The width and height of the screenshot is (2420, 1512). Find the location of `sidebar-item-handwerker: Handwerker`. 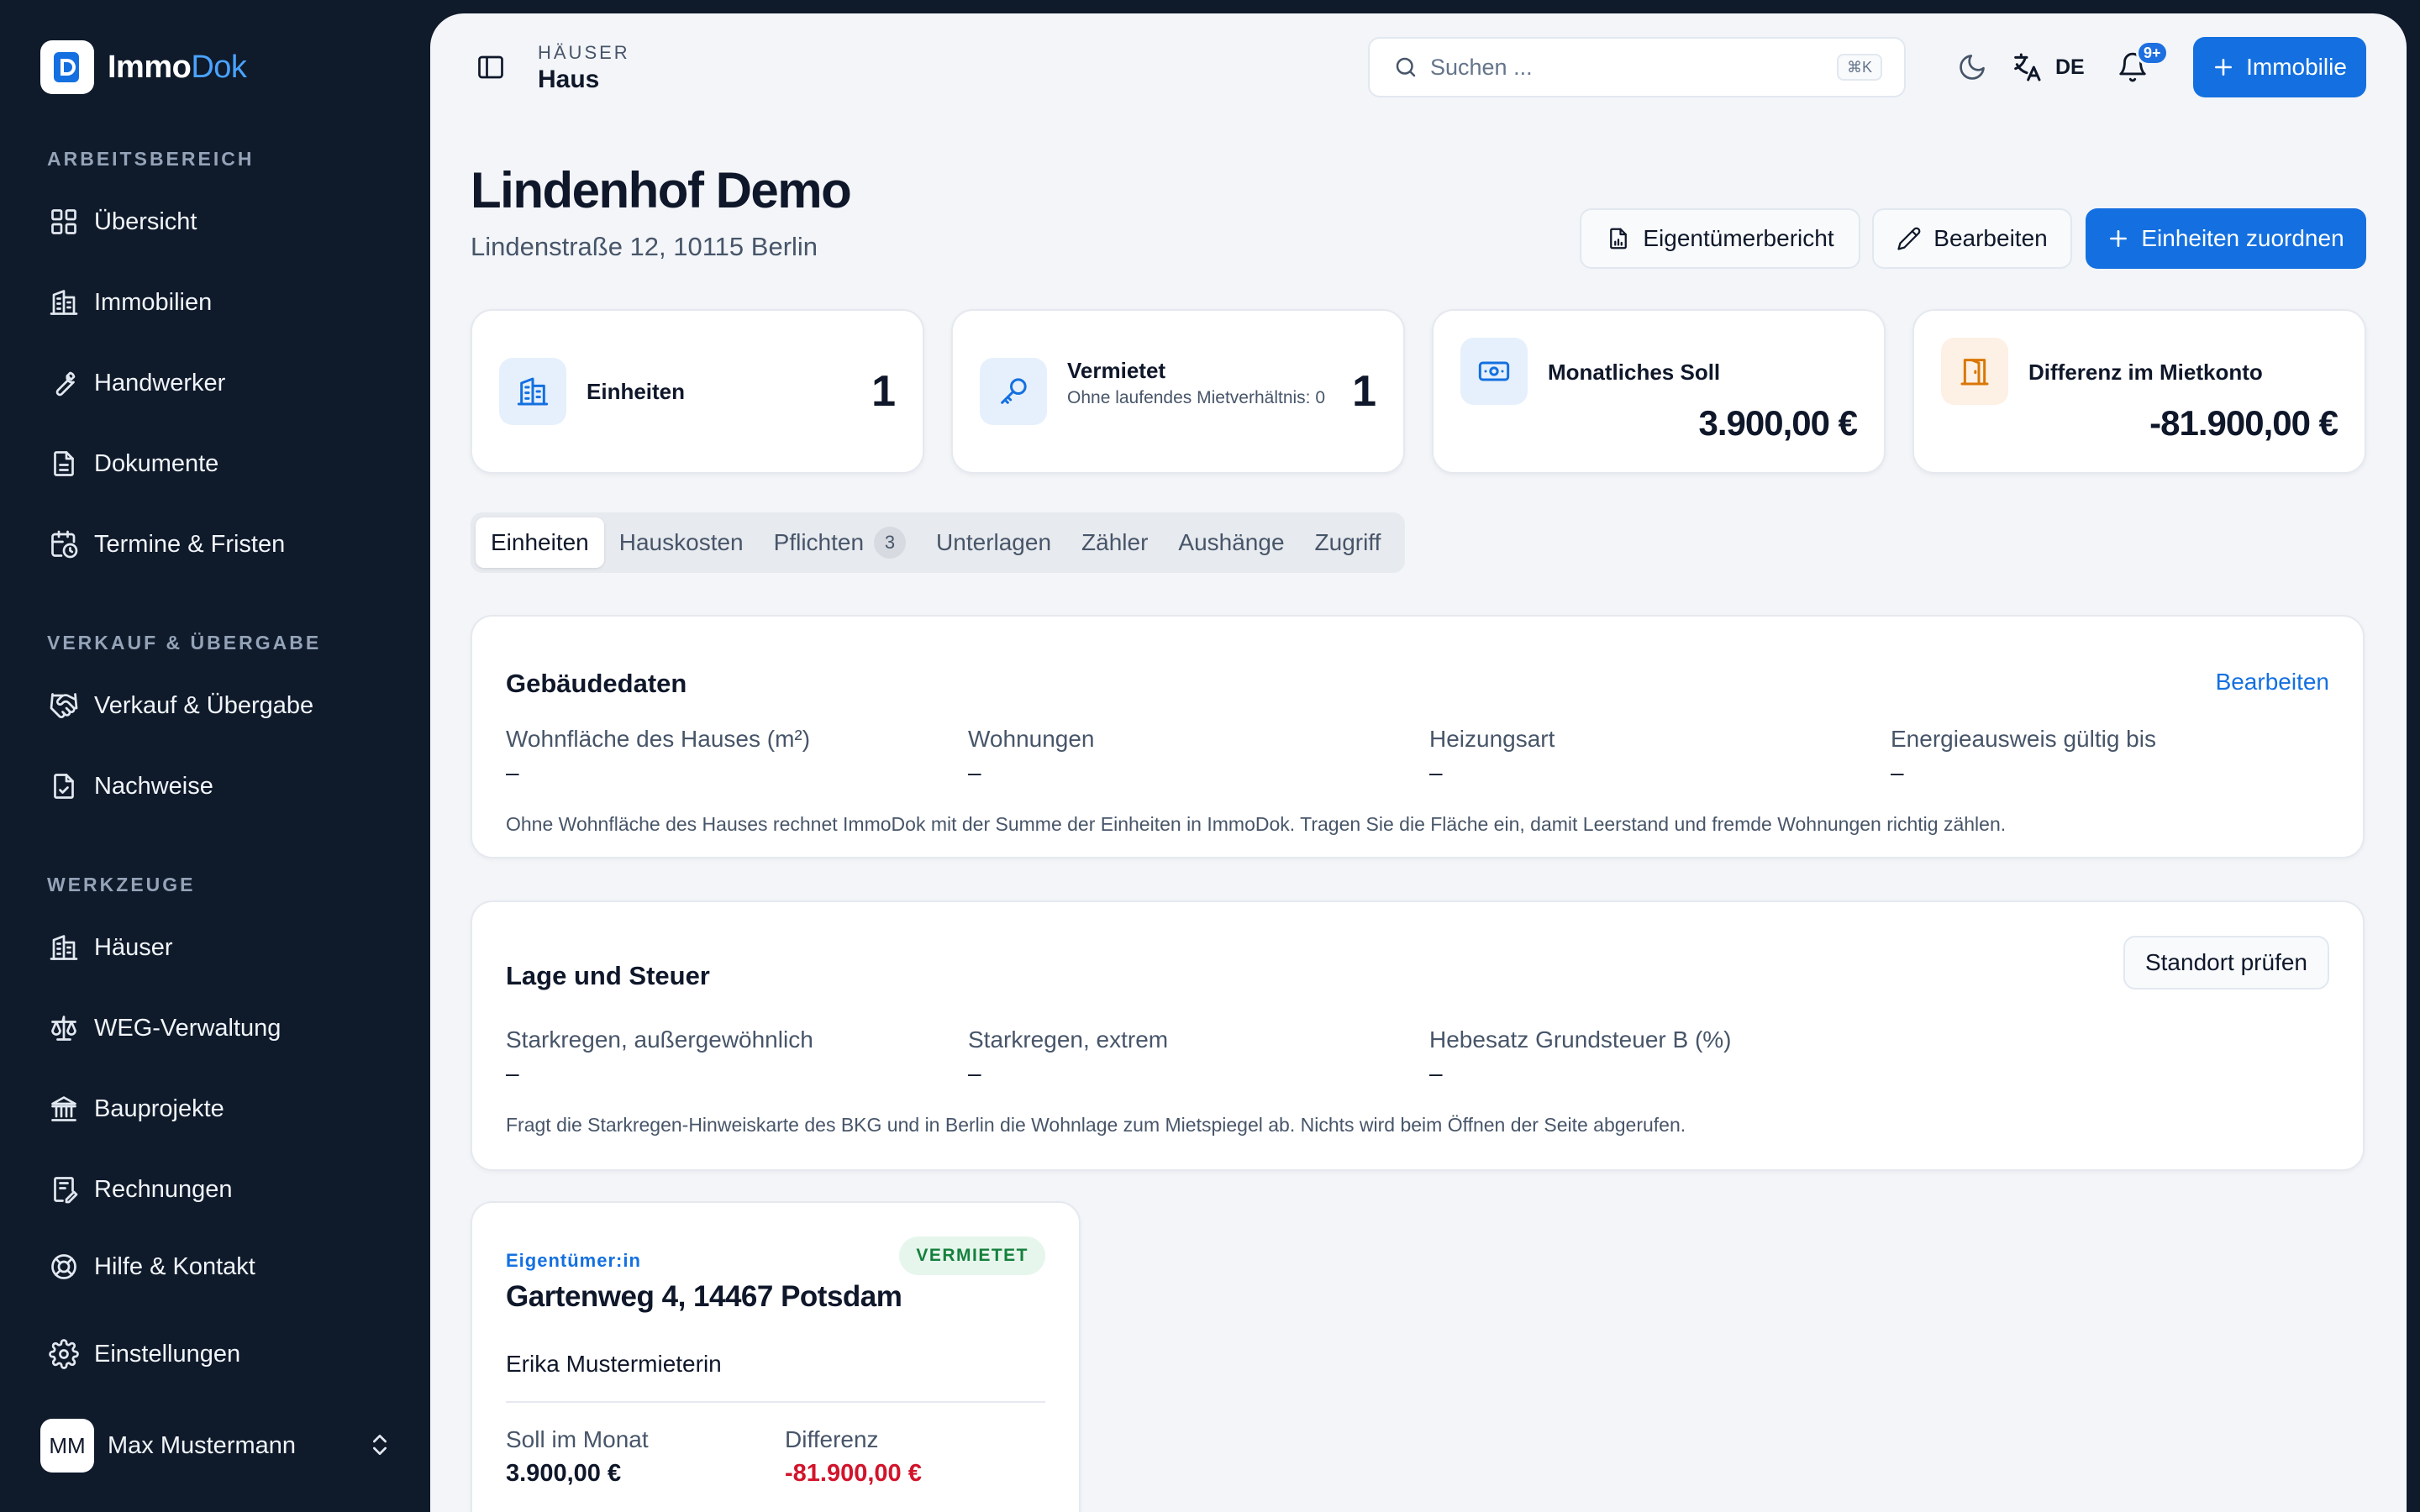

sidebar-item-handwerker: Handwerker is located at coordinates (218, 383).